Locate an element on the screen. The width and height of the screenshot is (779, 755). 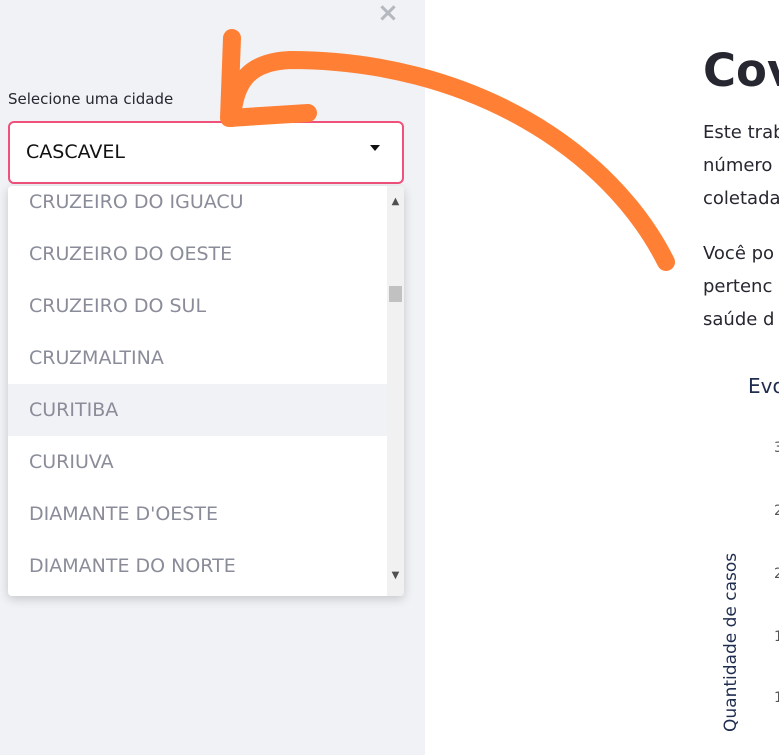
chart-y-axis-label: Quantidade de casos is located at coordinates (731, 642).